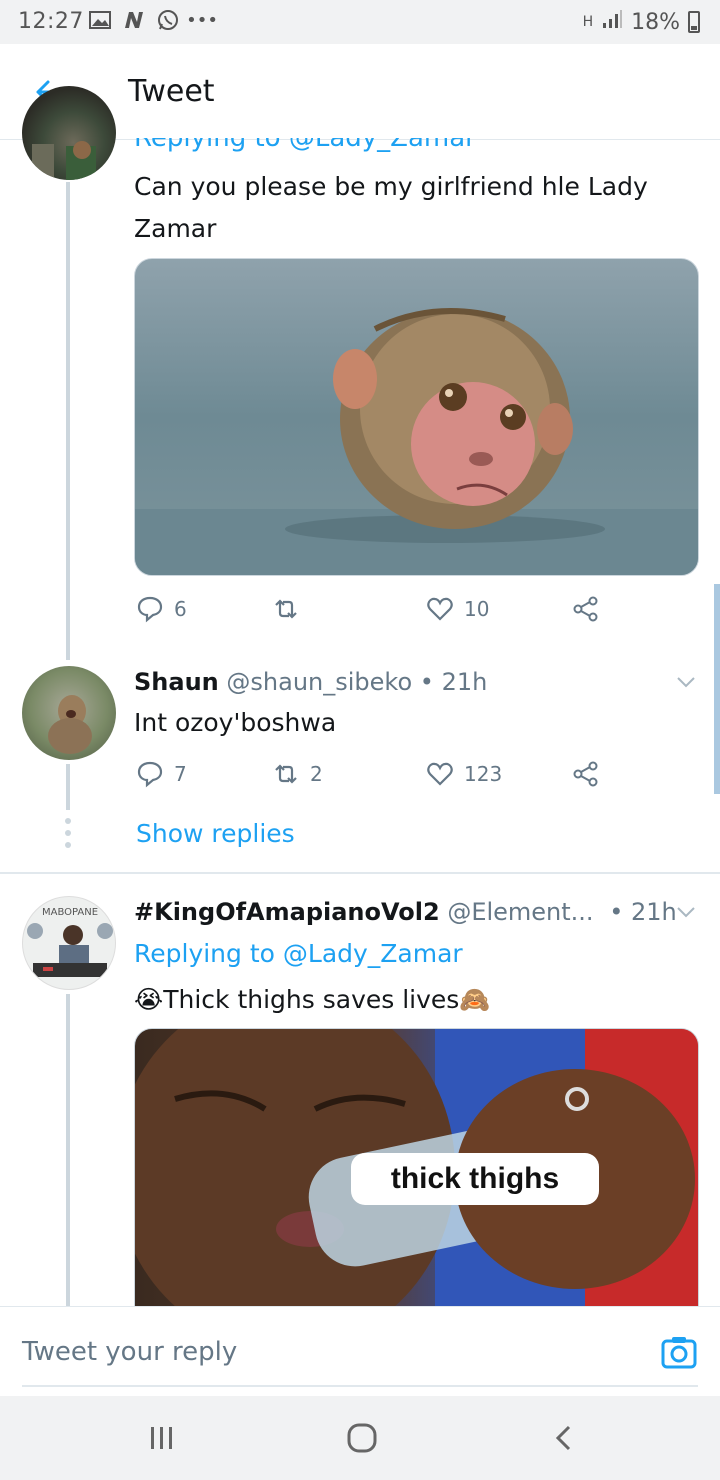 This screenshot has width=720, height=1480. I want to click on signal-icon, so click(612, 22).